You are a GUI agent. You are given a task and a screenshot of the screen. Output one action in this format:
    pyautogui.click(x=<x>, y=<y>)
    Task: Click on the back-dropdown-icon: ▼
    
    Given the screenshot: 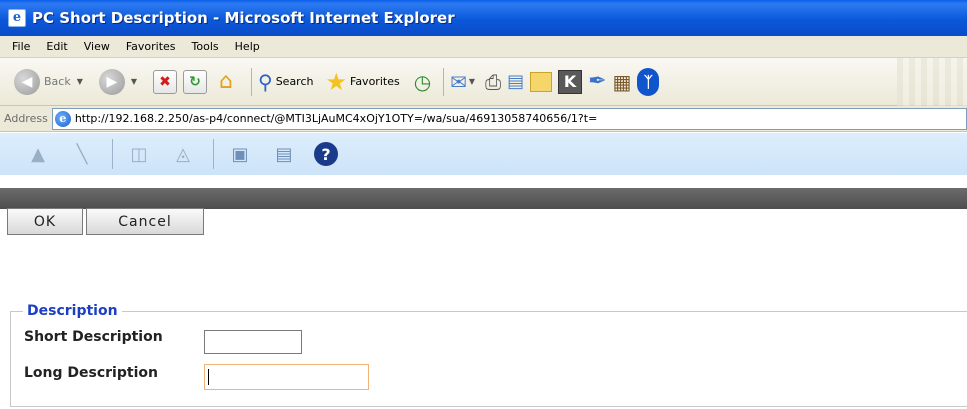 What is the action you would take?
    pyautogui.click(x=79, y=81)
    